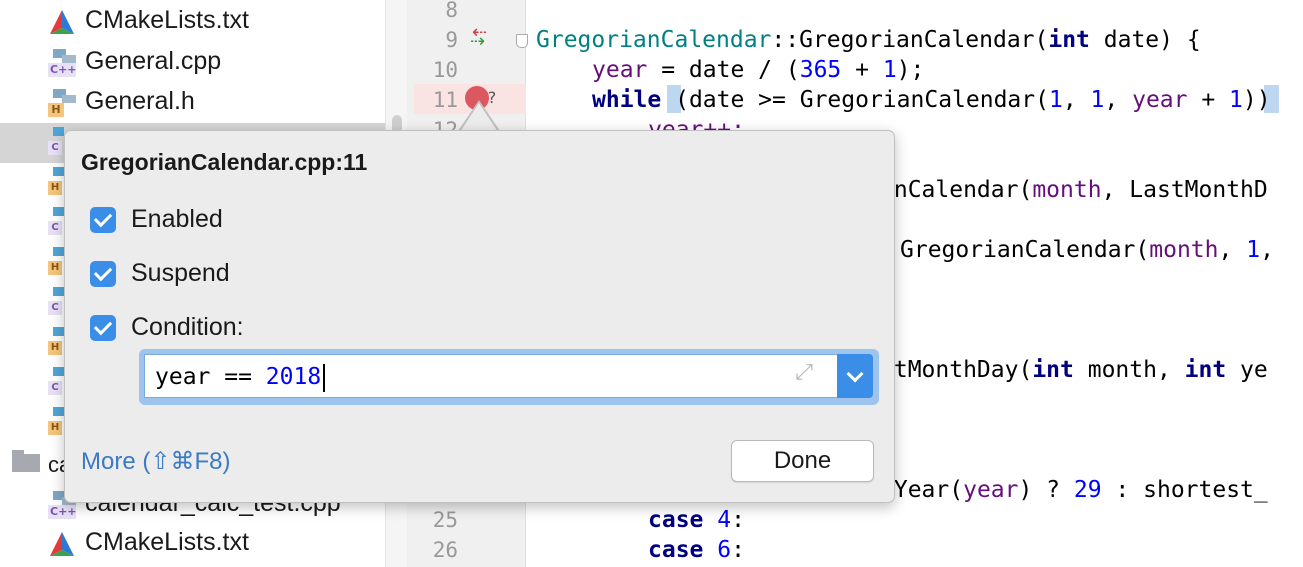  Describe the element at coordinates (103, 328) in the screenshot. I see `condition-checkbox` at that location.